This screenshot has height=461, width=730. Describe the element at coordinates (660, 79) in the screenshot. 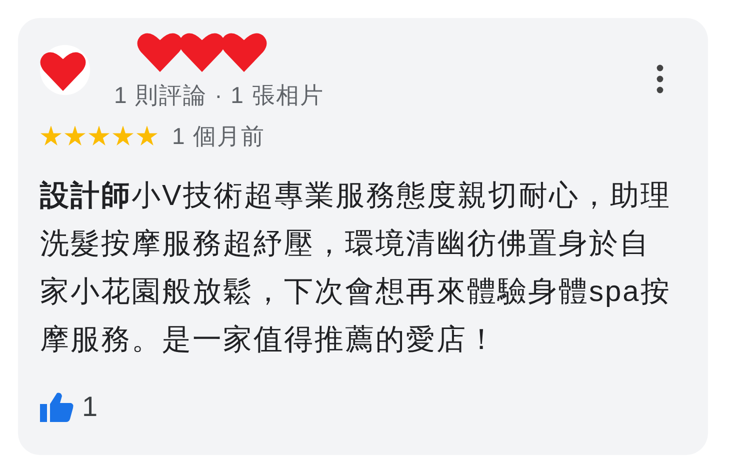

I see `more-options-icon` at that location.